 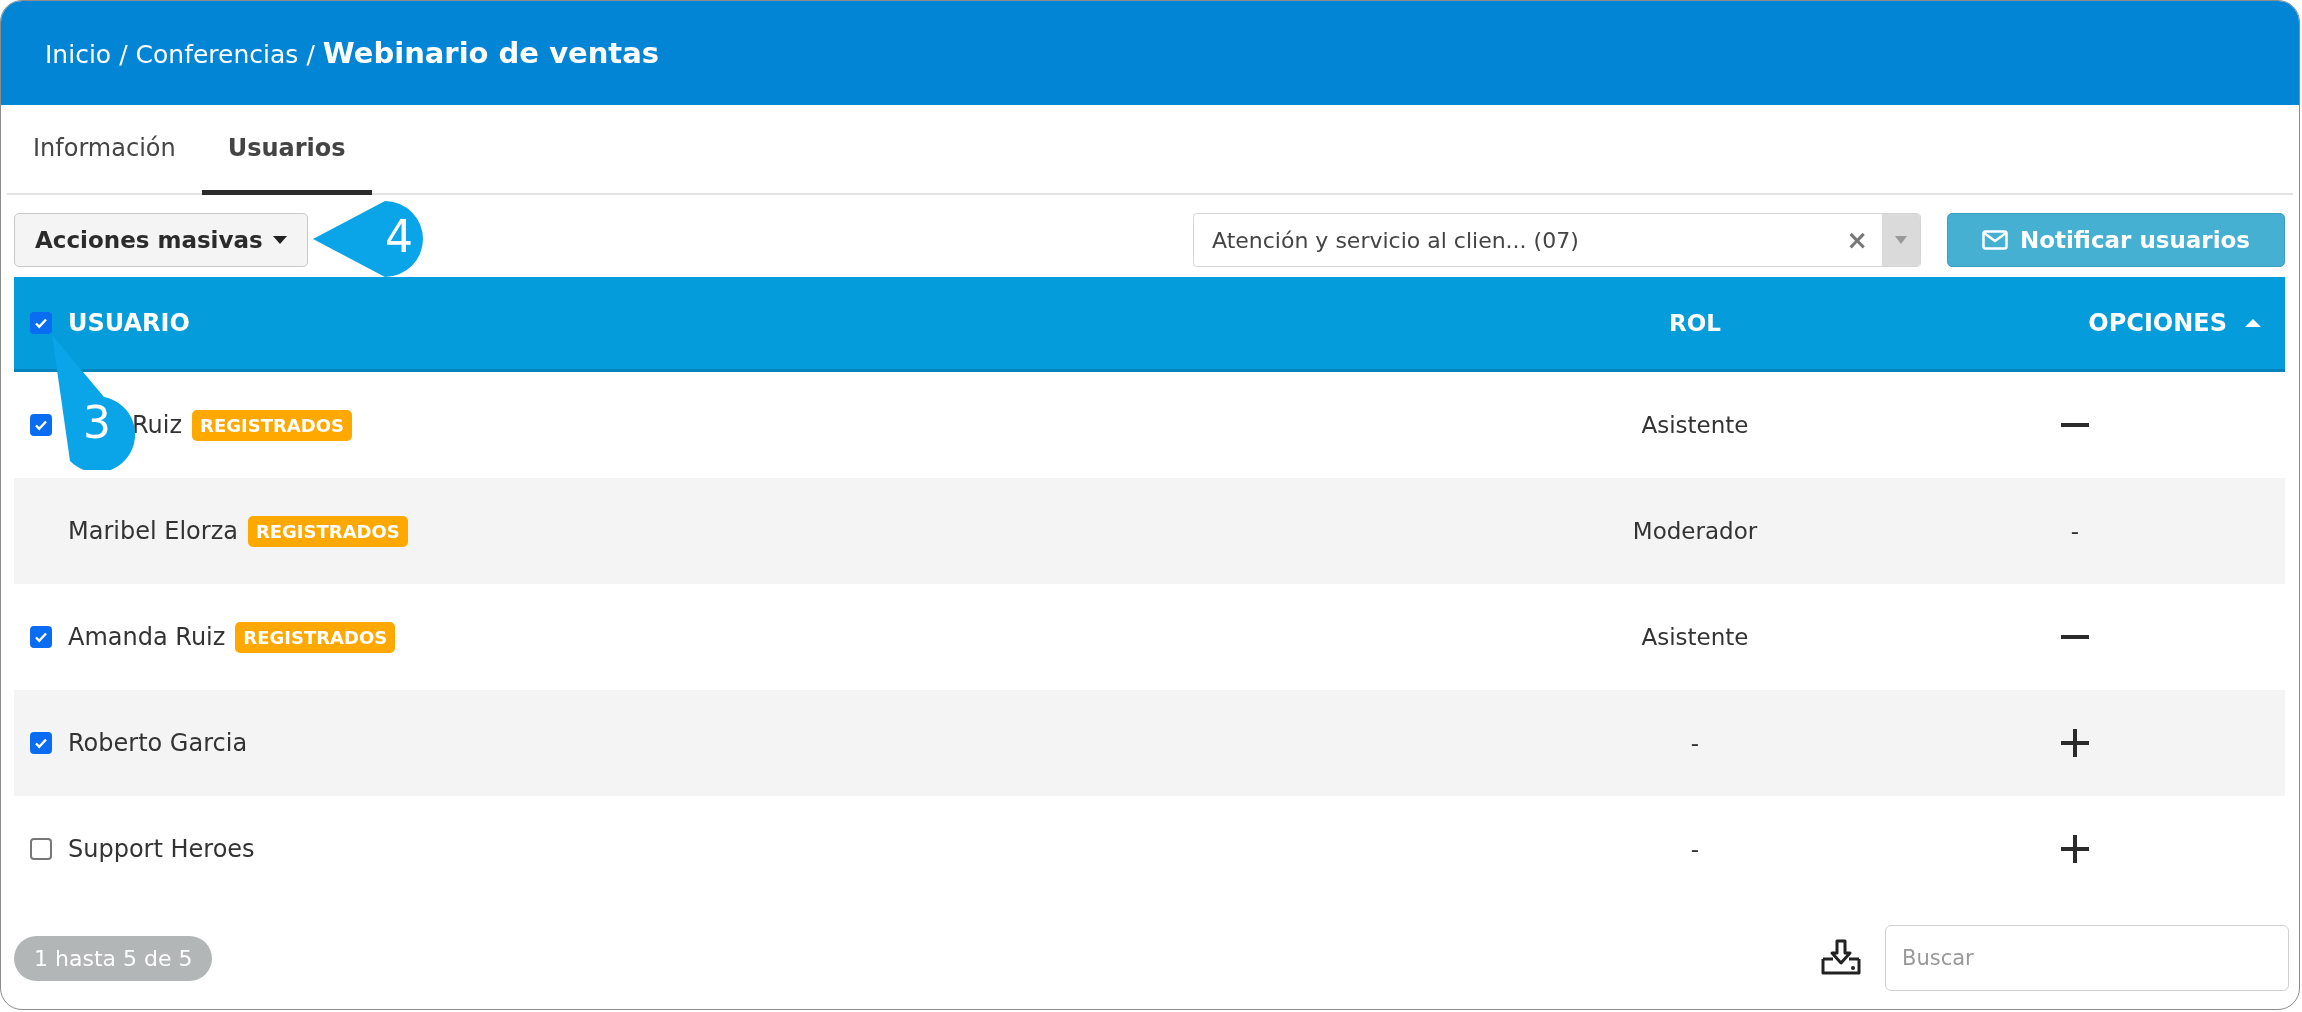 What do you see at coordinates (286, 150) in the screenshot?
I see `tab: Usuarios` at bounding box center [286, 150].